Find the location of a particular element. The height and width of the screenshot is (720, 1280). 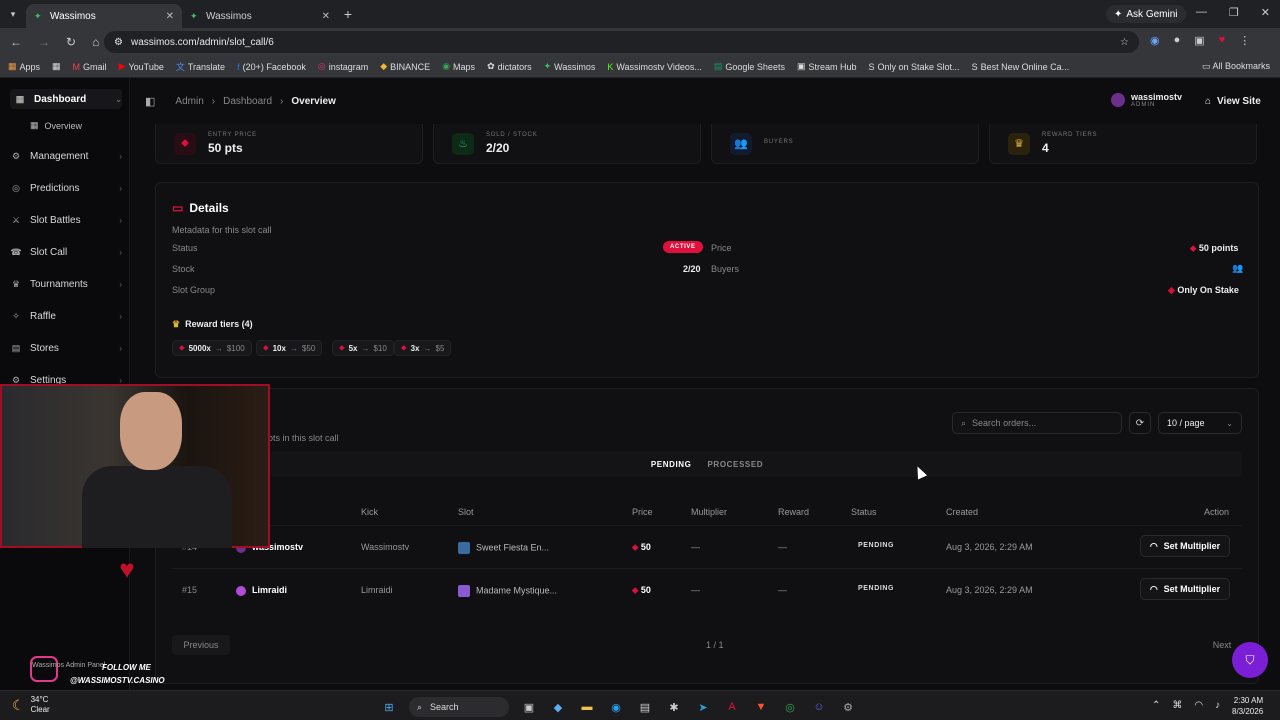

system-tray: ⌃ ⌘ ◠ ♪ is located at coordinates (1186, 705).